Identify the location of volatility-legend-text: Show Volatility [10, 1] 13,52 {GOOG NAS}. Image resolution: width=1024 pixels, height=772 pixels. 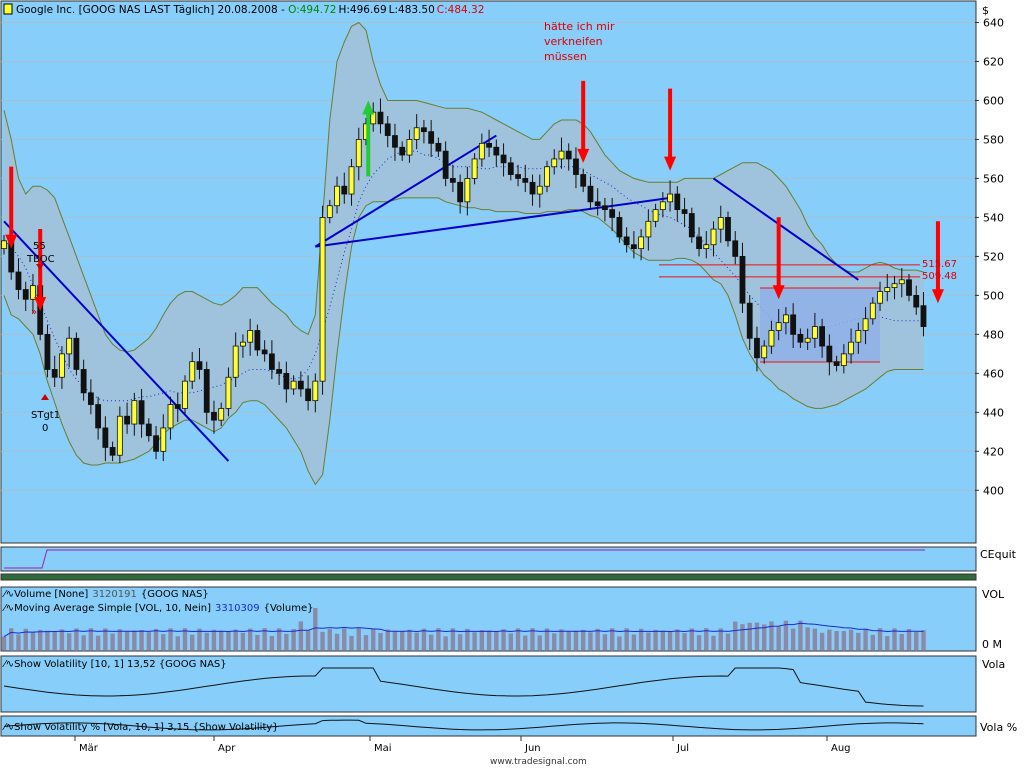
(120, 664).